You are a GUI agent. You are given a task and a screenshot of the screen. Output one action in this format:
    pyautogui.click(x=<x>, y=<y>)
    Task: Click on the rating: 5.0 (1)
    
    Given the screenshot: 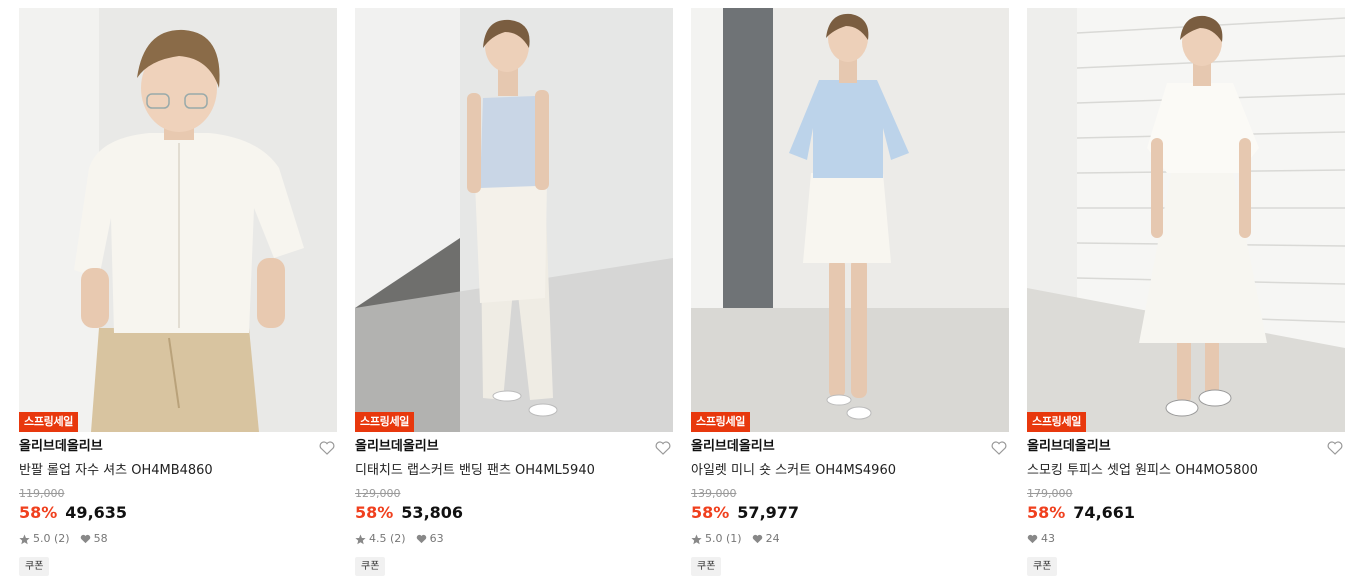 What is the action you would take?
    pyautogui.click(x=716, y=539)
    